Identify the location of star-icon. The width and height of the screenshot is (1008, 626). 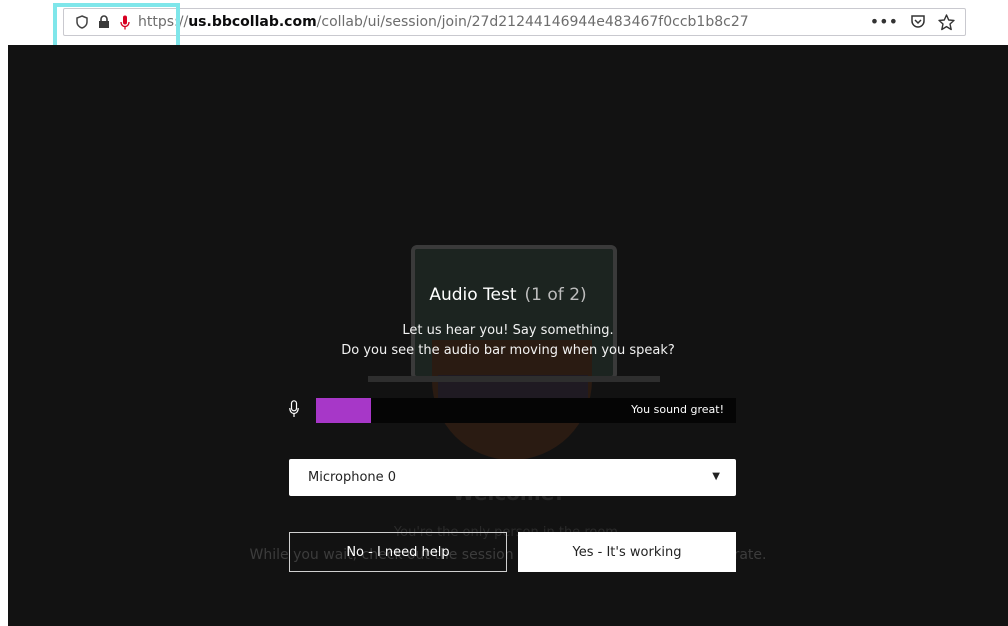
(946, 22).